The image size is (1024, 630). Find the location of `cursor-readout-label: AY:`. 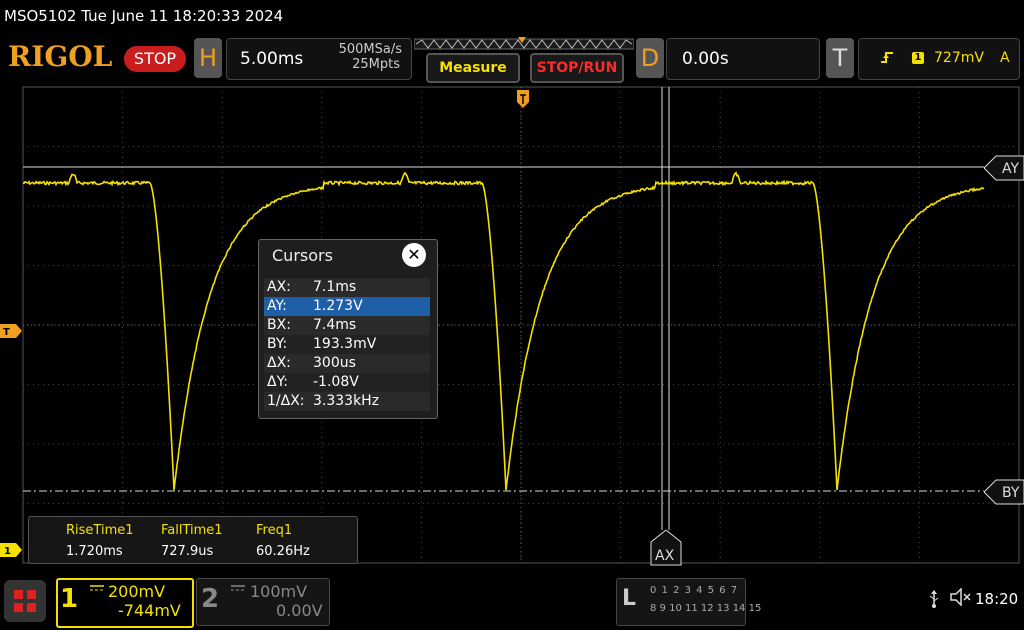

cursor-readout-label: AY: is located at coordinates (277, 306).